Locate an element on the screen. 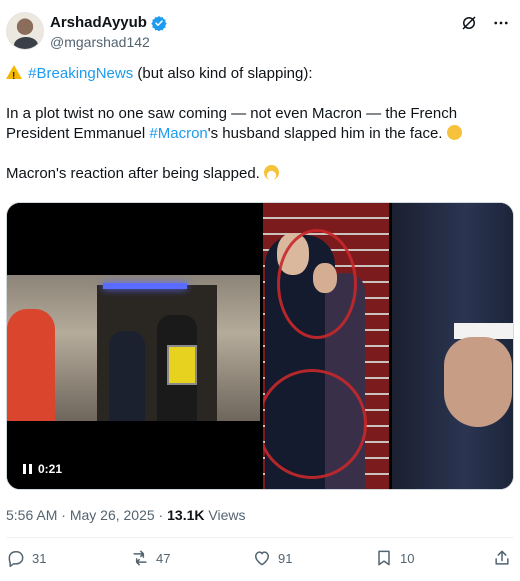 This screenshot has width=520, height=581. shushing-face-icon is located at coordinates (454, 132).